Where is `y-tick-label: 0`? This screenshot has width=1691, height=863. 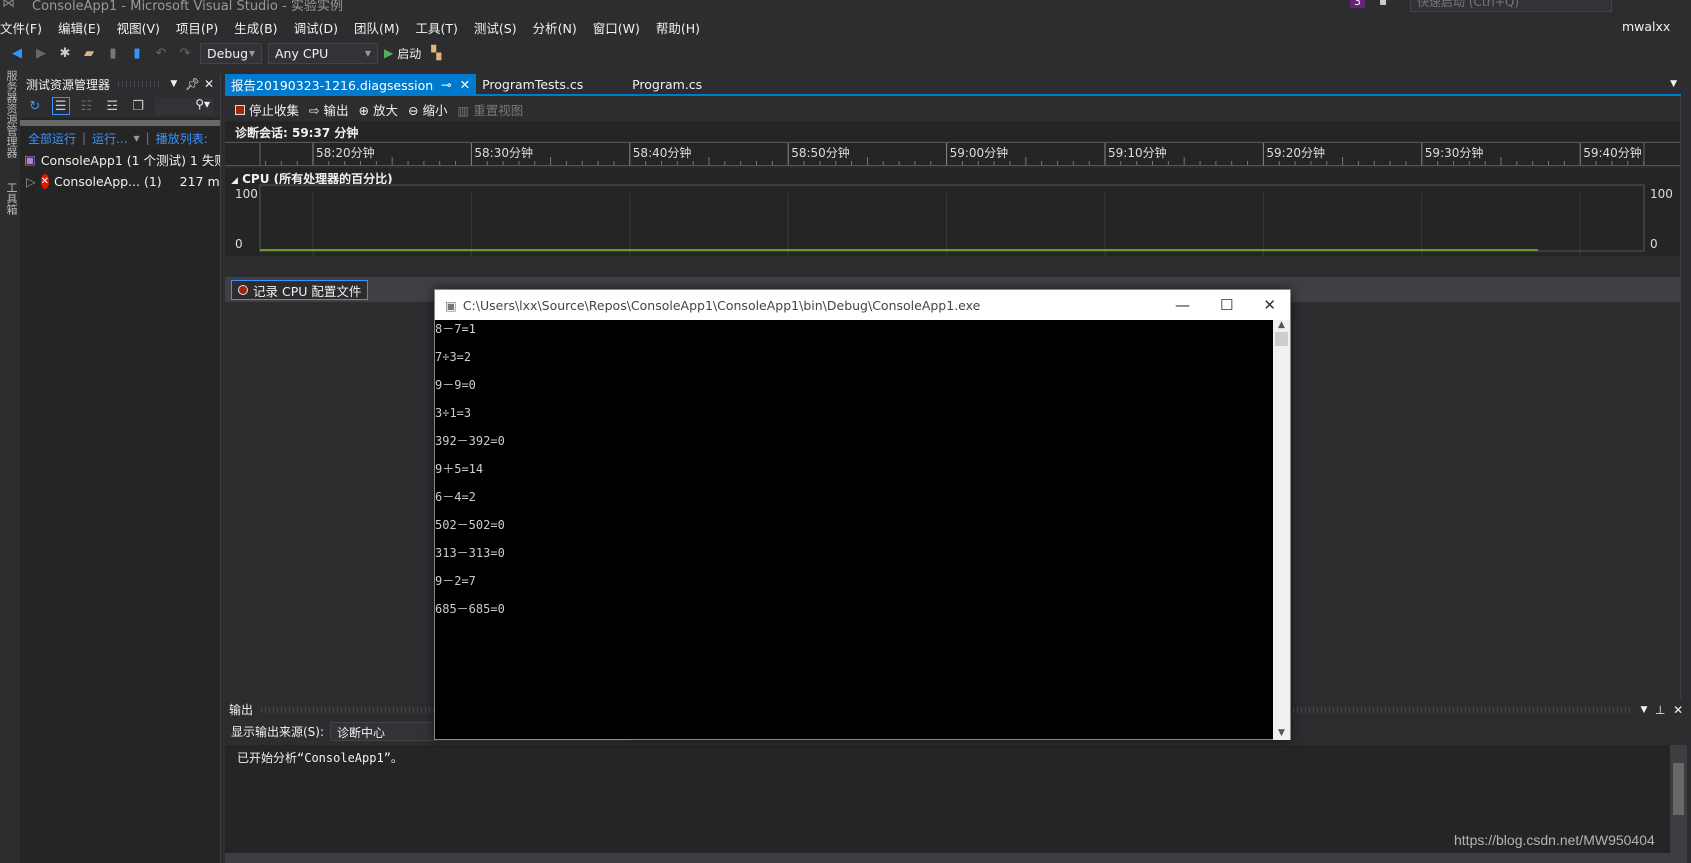
y-tick-label: 0 is located at coordinates (1654, 244).